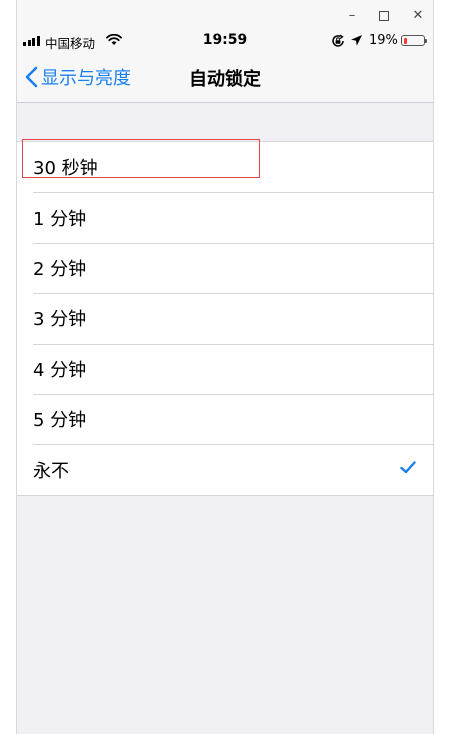 This screenshot has width=460, height=734. What do you see at coordinates (60, 269) in the screenshot?
I see `option-label: 2 分钟` at bounding box center [60, 269].